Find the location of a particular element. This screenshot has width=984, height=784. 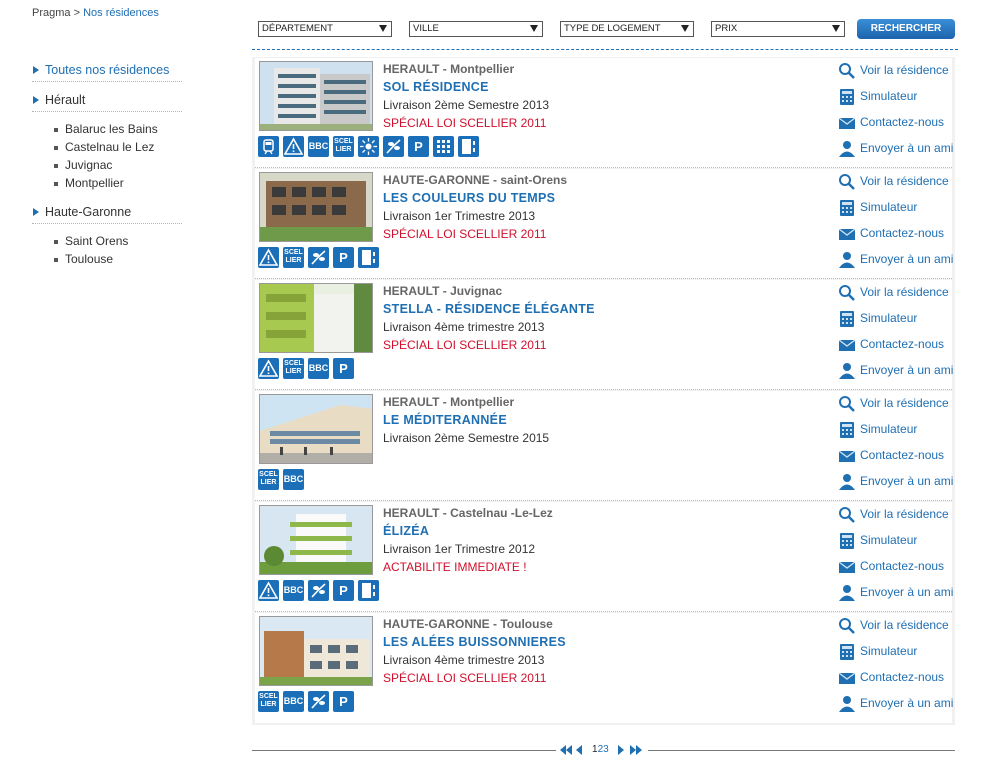

chevron-down-icon is located at coordinates (836, 28).